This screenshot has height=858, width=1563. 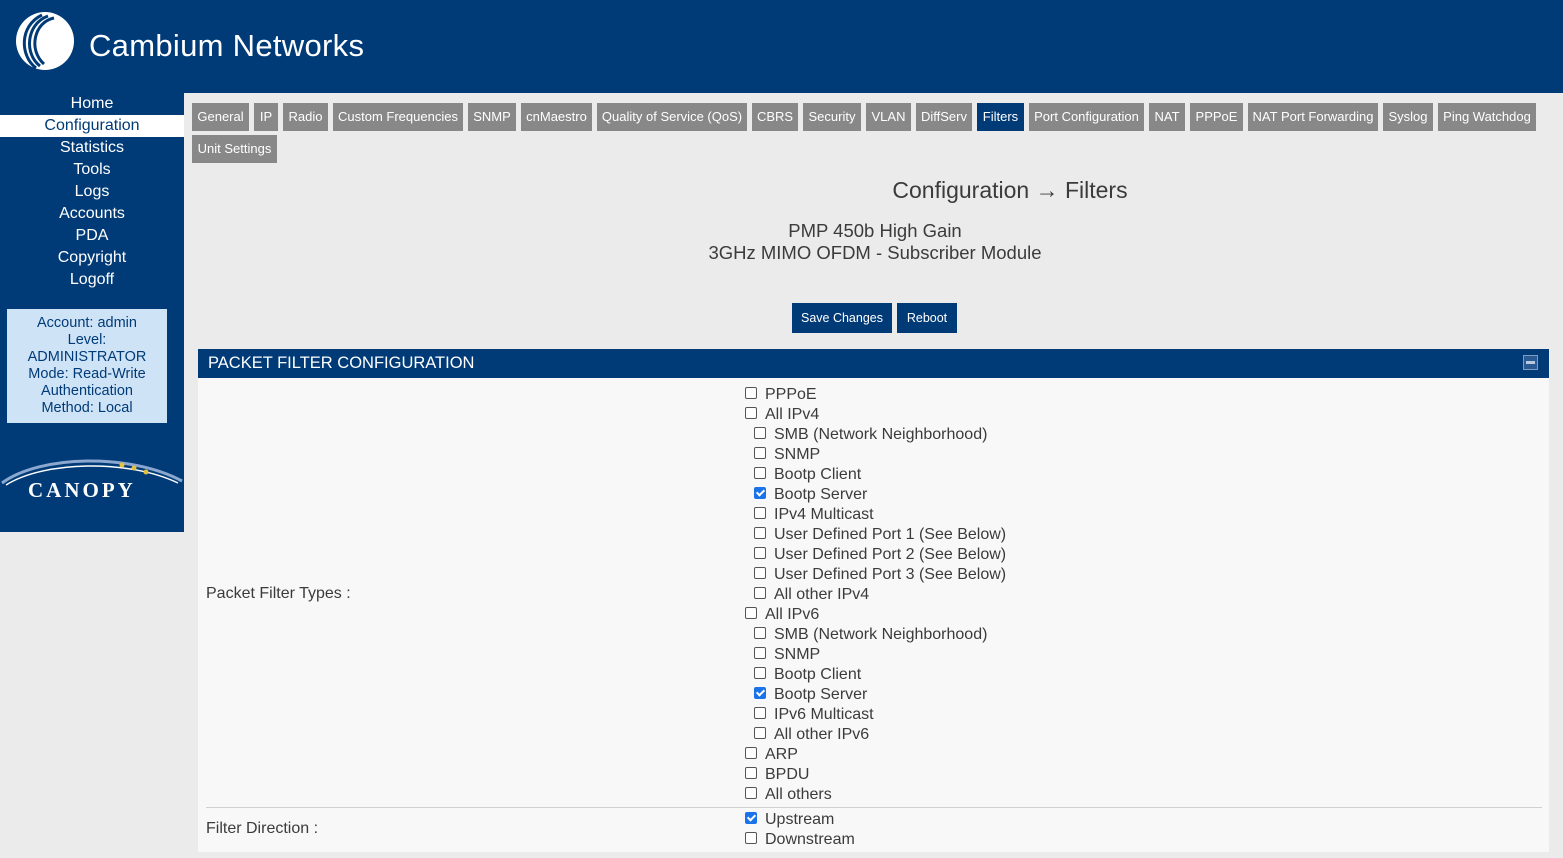 I want to click on account-line: ADMINISTRATOR, so click(x=87, y=357).